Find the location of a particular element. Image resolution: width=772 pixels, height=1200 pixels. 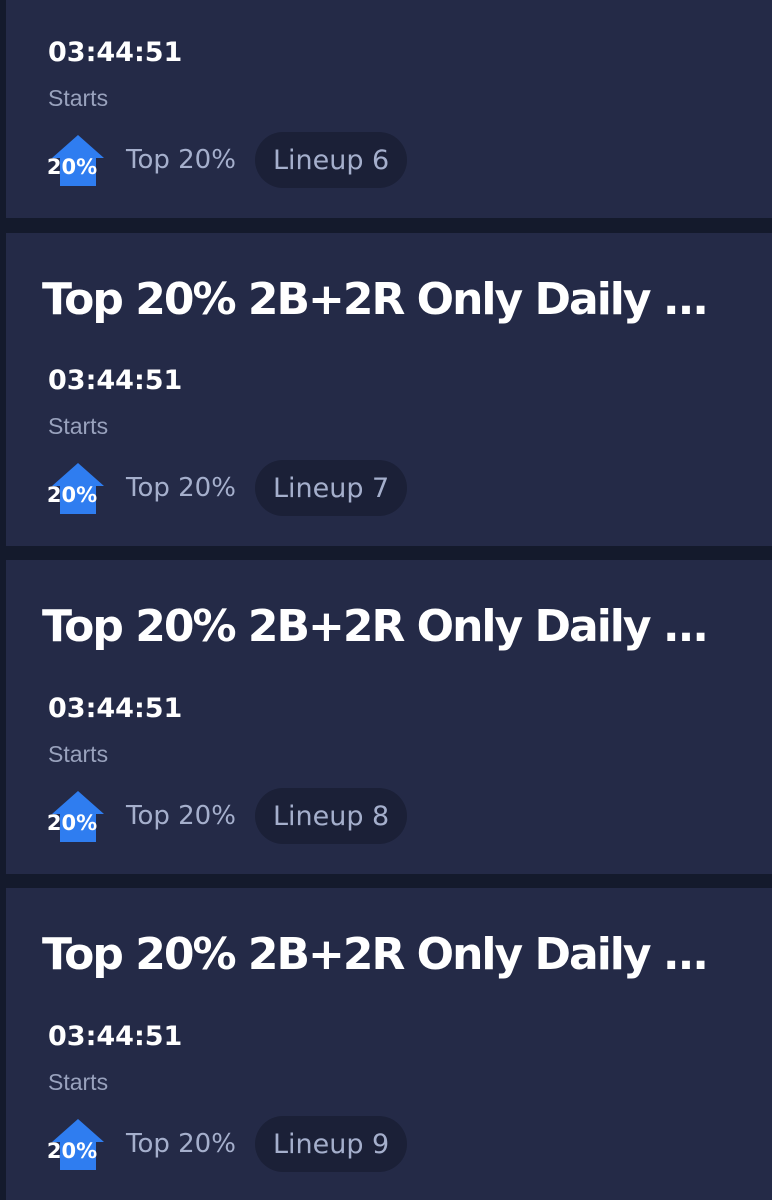

contest-meta-row: 20% Top 20% Lineup 9 is located at coordinates (228, 1144).